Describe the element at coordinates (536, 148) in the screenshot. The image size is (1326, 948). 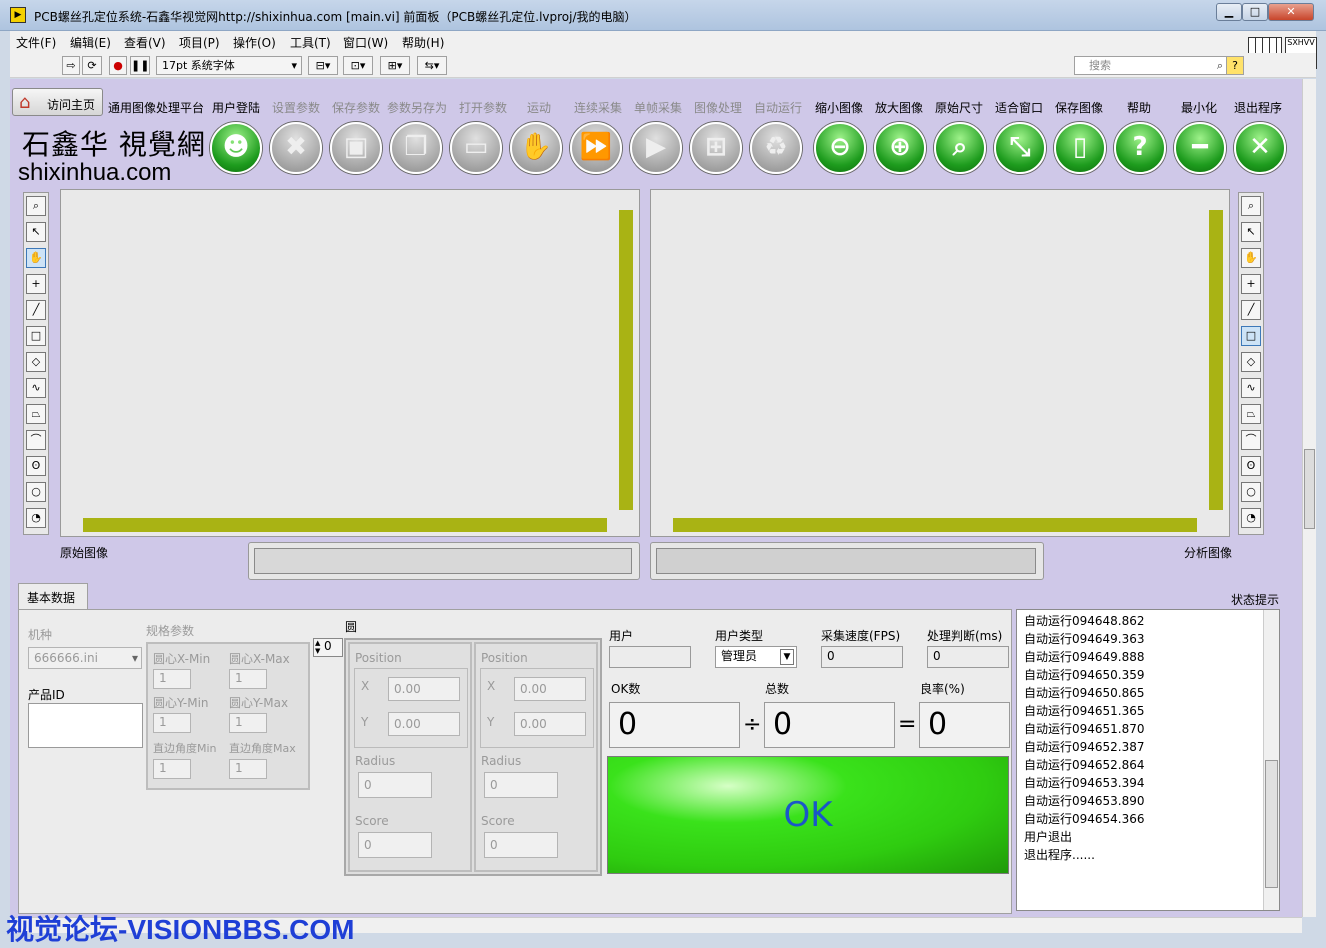
I see `motion-button: ✋` at that location.